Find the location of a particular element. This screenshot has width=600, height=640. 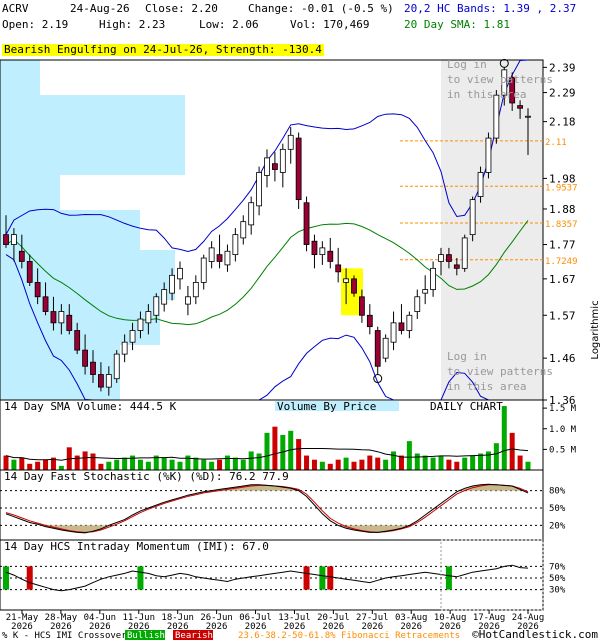

vbp-title: Volume By Price is located at coordinates (326, 406).